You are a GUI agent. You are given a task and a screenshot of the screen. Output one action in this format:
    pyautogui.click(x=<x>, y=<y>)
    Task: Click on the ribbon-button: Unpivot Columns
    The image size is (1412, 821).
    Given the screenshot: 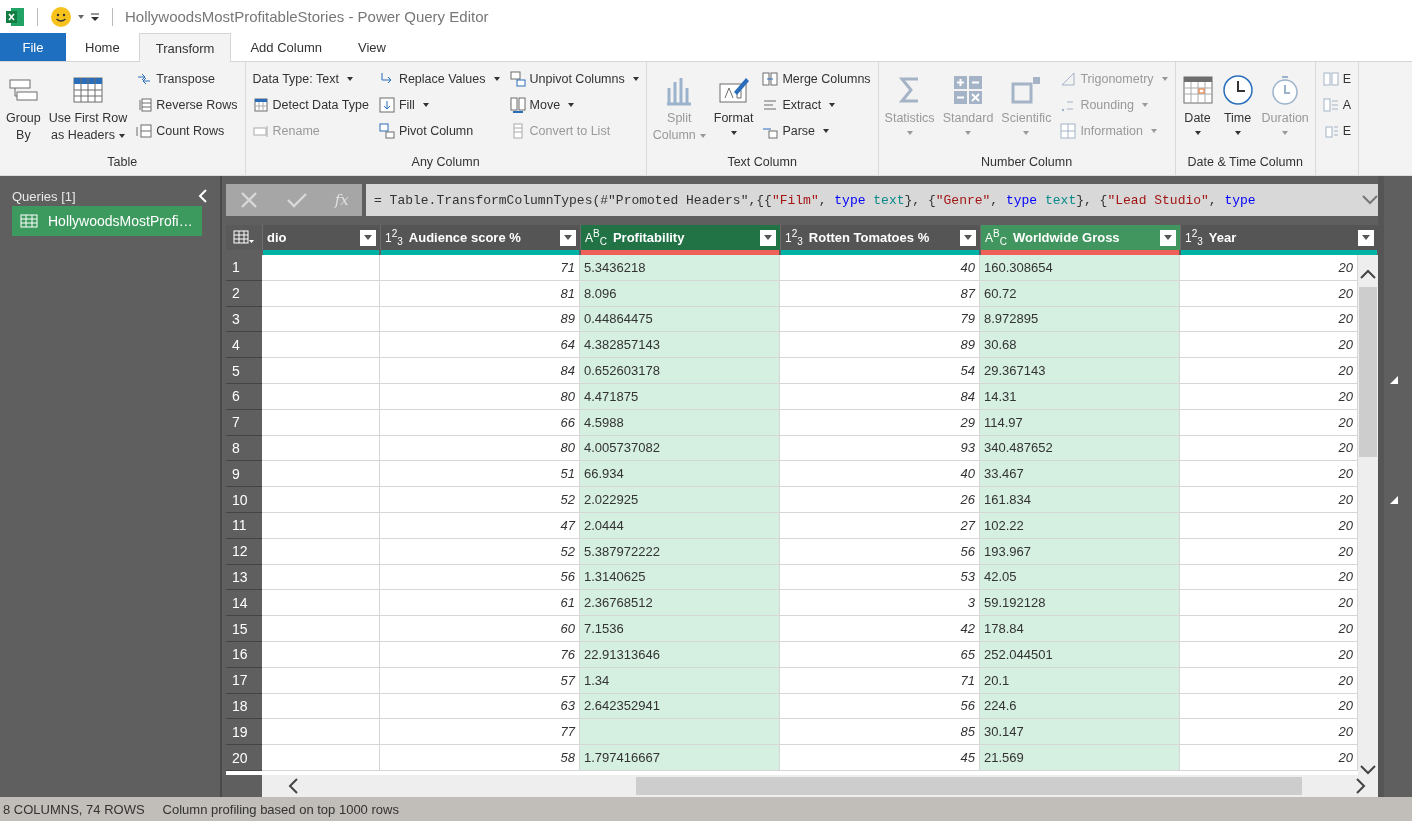 What is the action you would take?
    pyautogui.click(x=574, y=79)
    